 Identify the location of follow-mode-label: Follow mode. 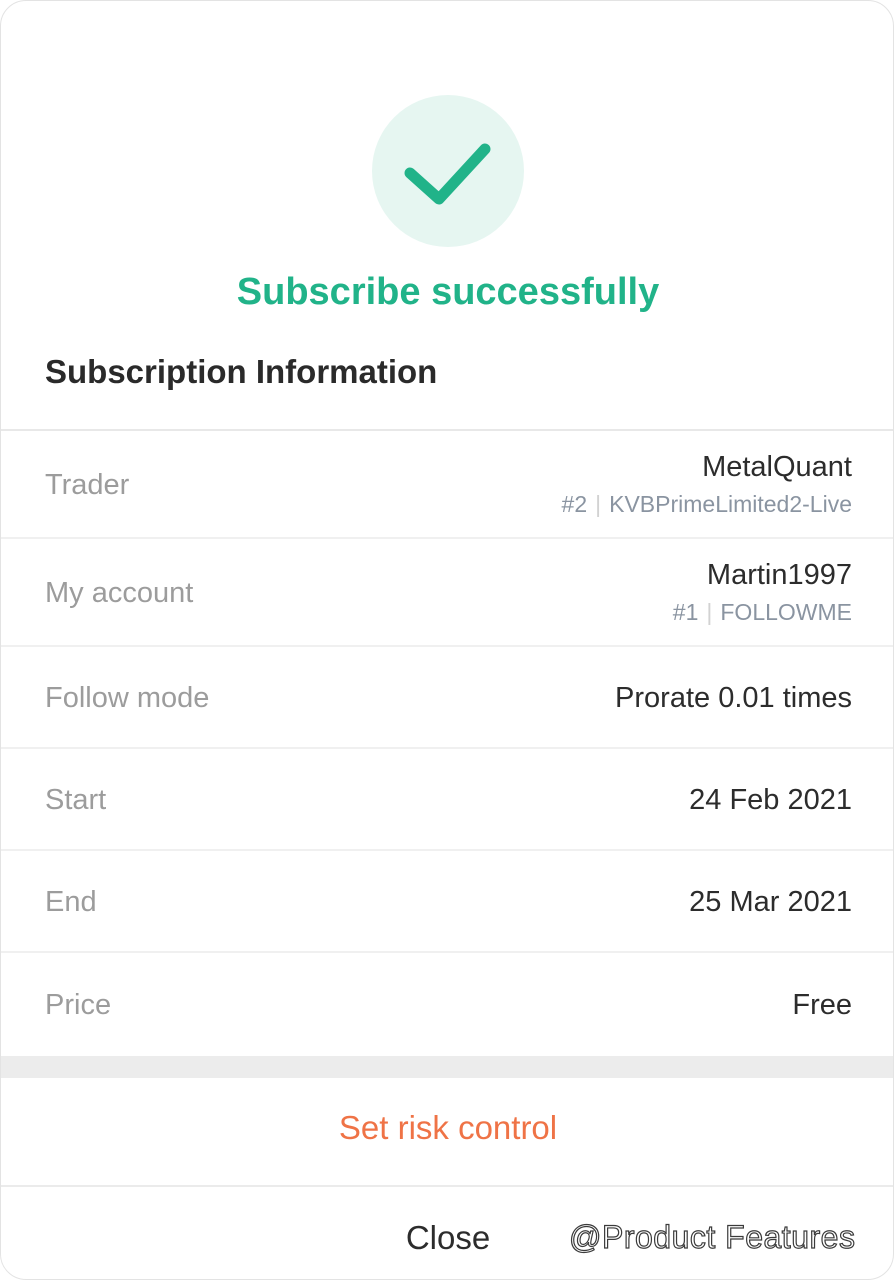
(127, 698).